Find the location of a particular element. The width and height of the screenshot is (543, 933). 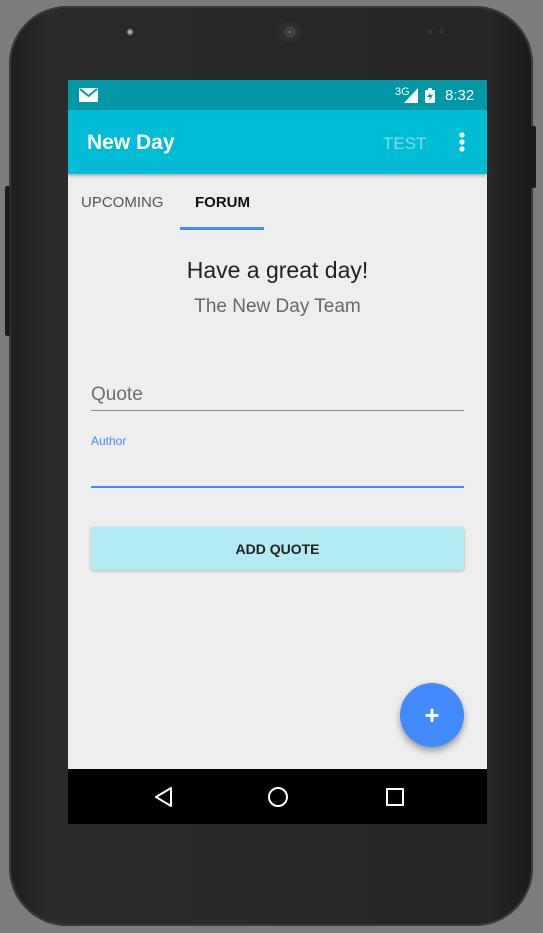

tab-indicator is located at coordinates (222, 228).